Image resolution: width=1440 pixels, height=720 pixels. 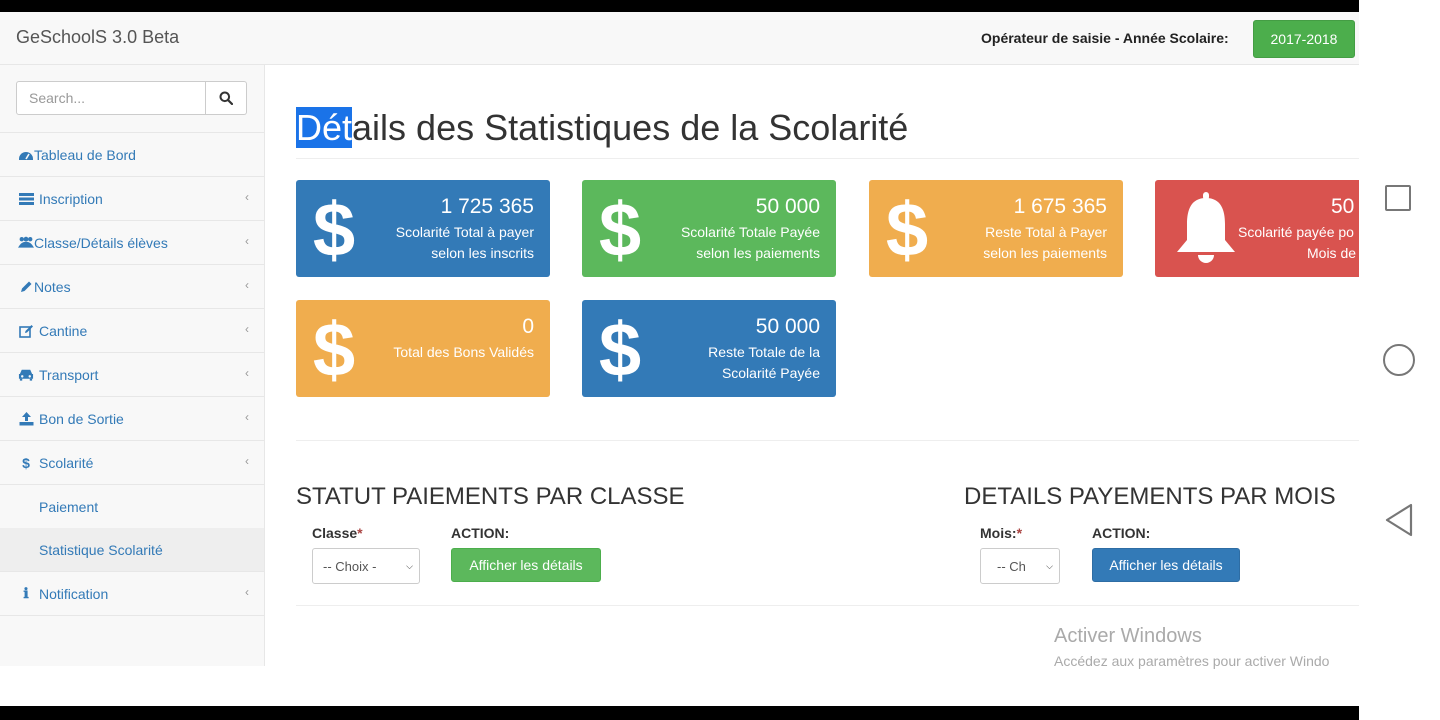 What do you see at coordinates (26, 462) in the screenshot?
I see `dollar-icon: $` at bounding box center [26, 462].